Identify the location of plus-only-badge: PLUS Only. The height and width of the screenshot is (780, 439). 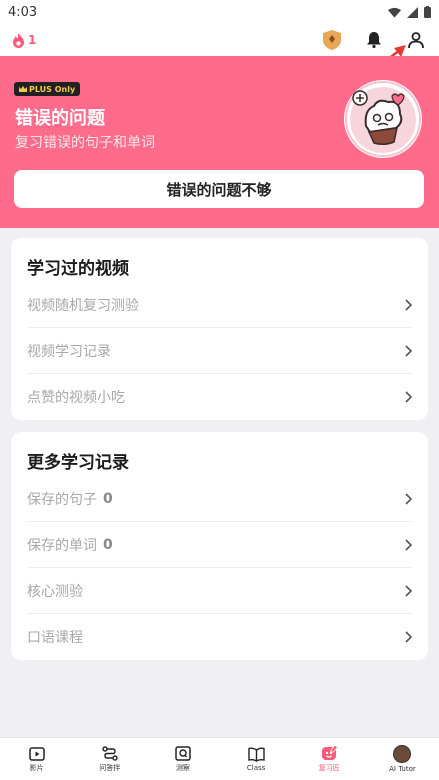
(47, 89).